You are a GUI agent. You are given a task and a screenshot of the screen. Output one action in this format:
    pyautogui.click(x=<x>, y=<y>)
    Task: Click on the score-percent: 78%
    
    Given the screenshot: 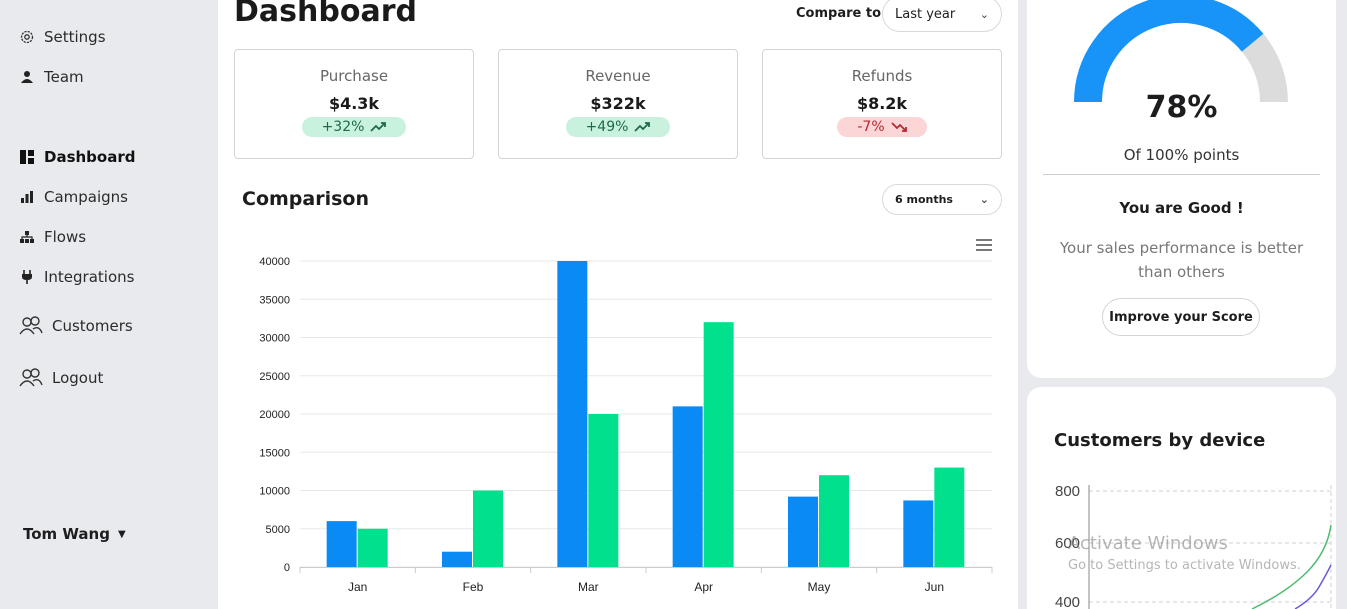 What is the action you would take?
    pyautogui.click(x=1181, y=107)
    